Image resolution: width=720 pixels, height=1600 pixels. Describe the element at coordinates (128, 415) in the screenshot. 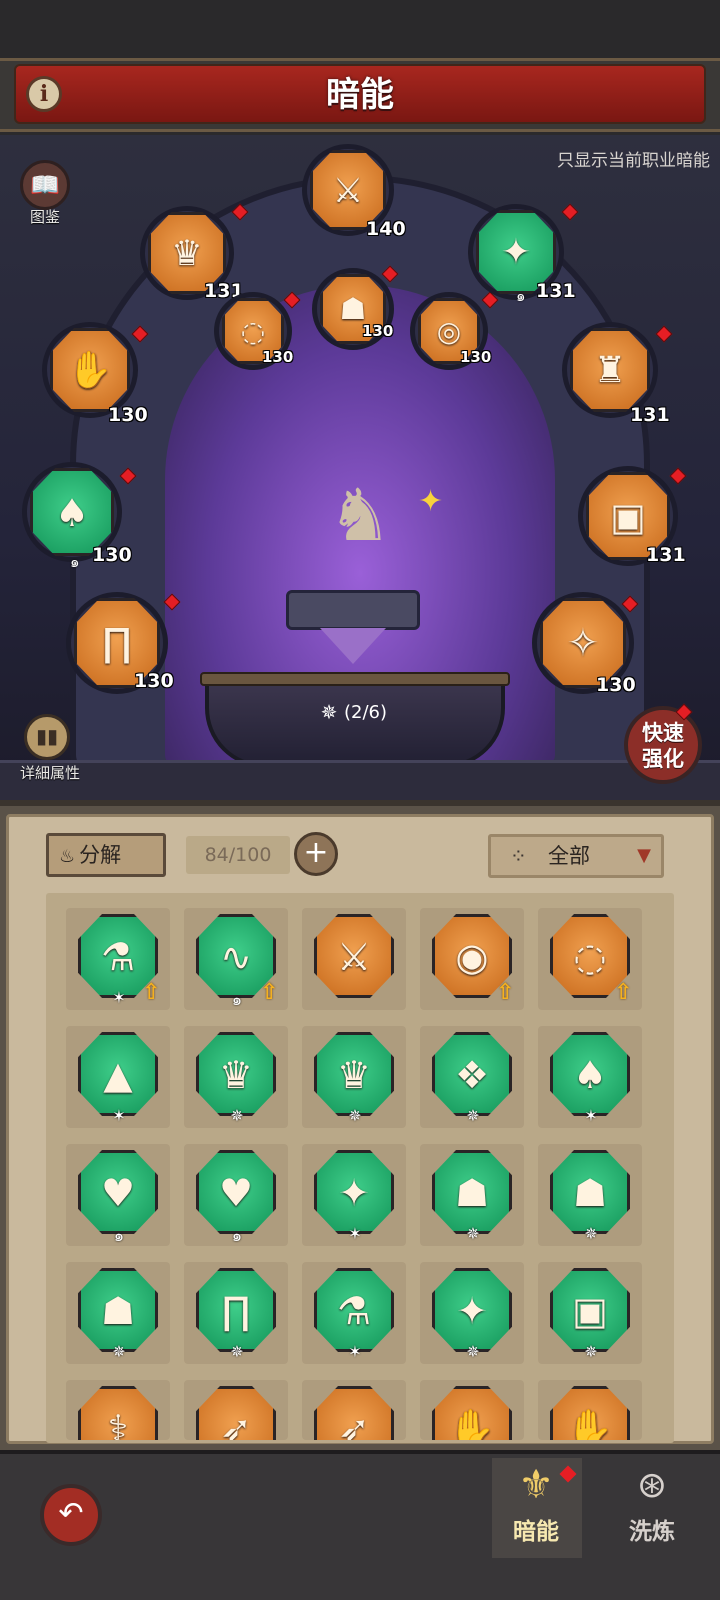

I see `slot-gloves-level: 130` at that location.